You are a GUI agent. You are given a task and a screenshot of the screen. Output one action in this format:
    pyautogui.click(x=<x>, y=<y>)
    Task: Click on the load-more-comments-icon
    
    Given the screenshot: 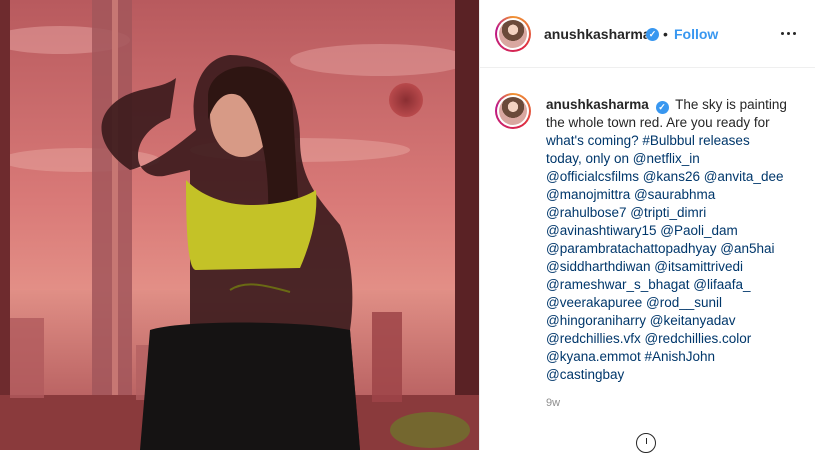 What is the action you would take?
    pyautogui.click(x=646, y=443)
    